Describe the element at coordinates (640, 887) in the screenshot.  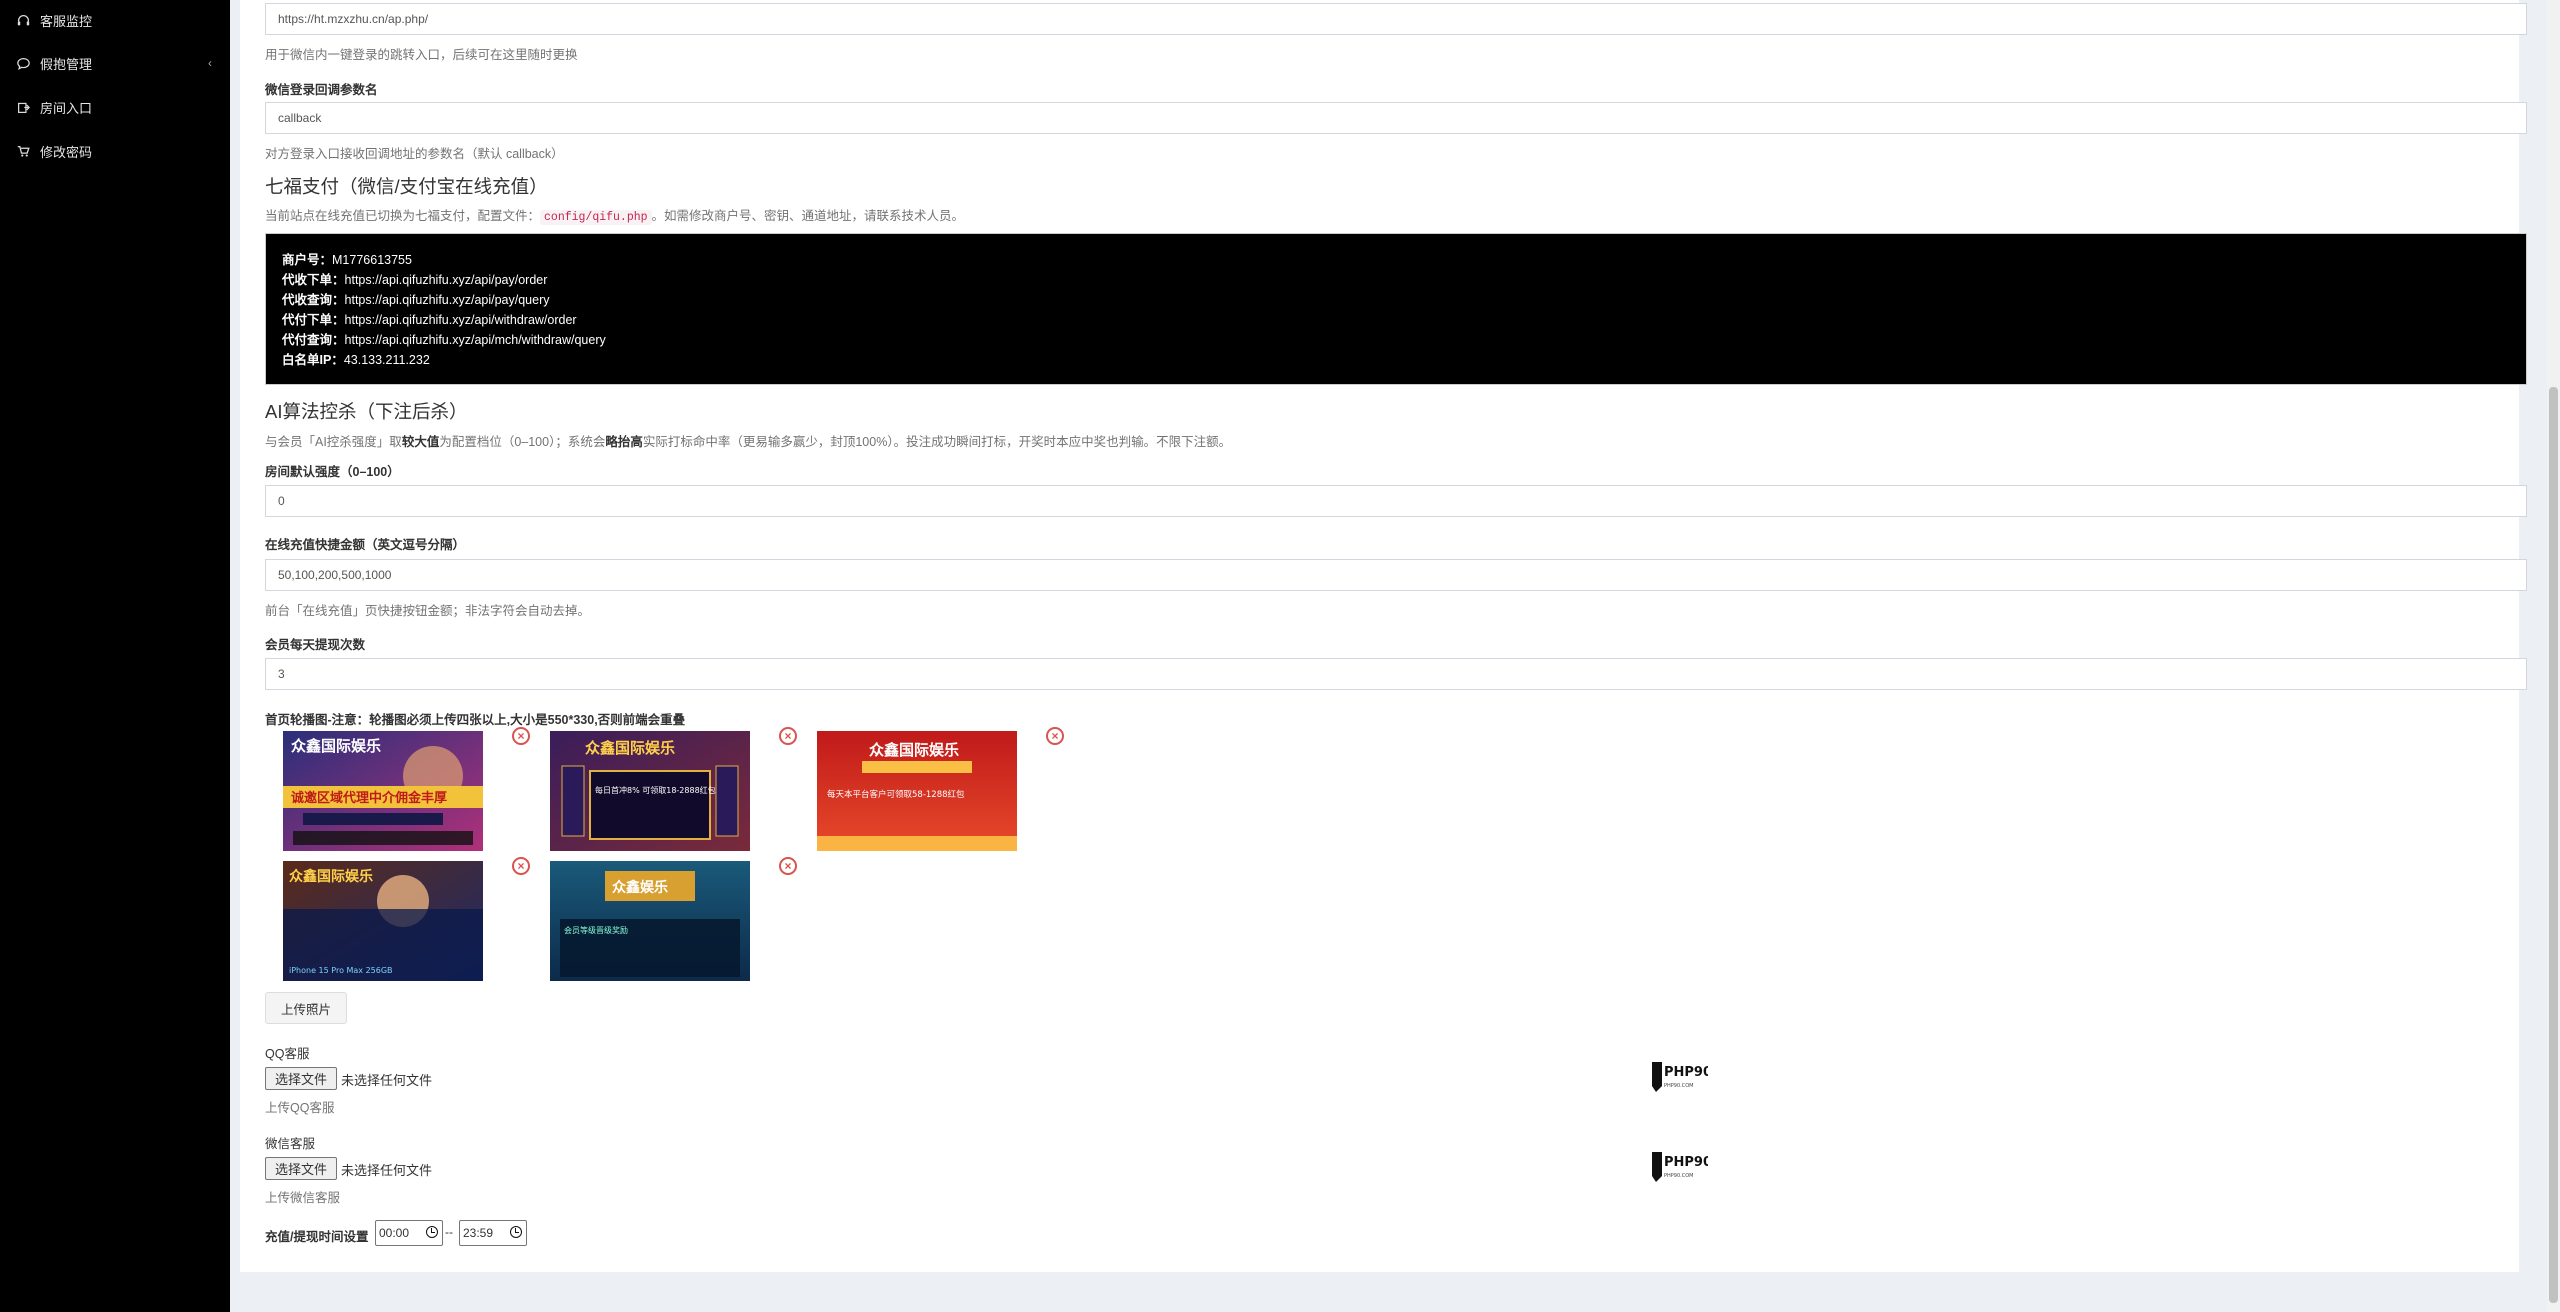
I see `svg-text: 众鑫娱乐` at that location.